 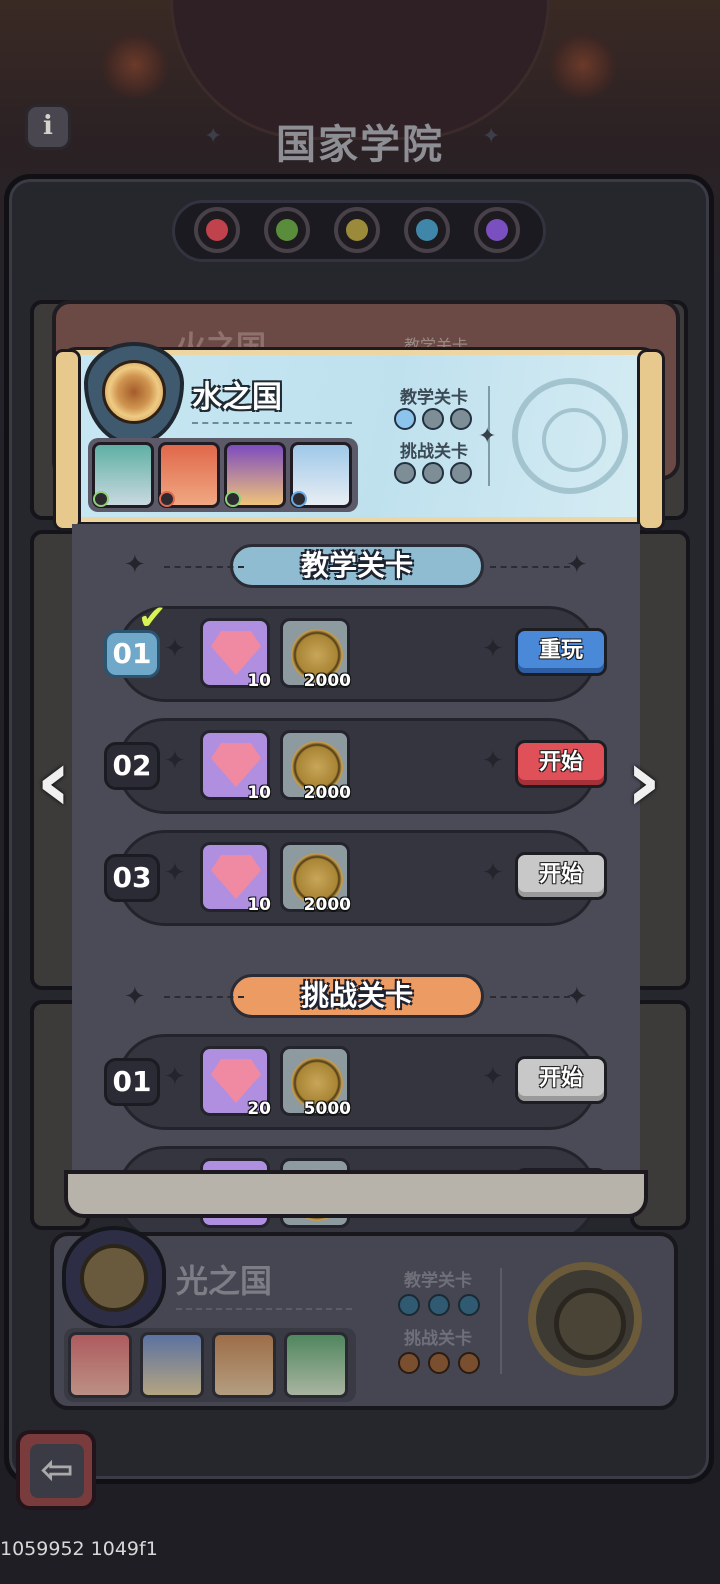 What do you see at coordinates (237, 397) in the screenshot?
I see `water-nation-name: 水之国` at bounding box center [237, 397].